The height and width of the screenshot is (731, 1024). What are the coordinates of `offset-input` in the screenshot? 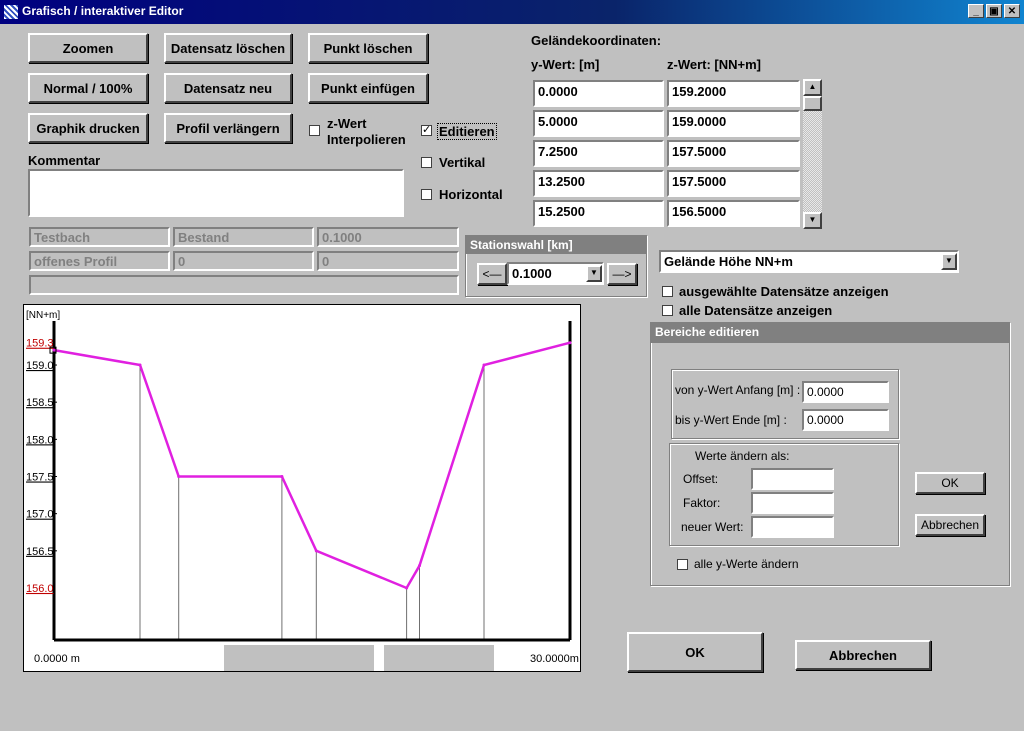 It's located at (792, 479).